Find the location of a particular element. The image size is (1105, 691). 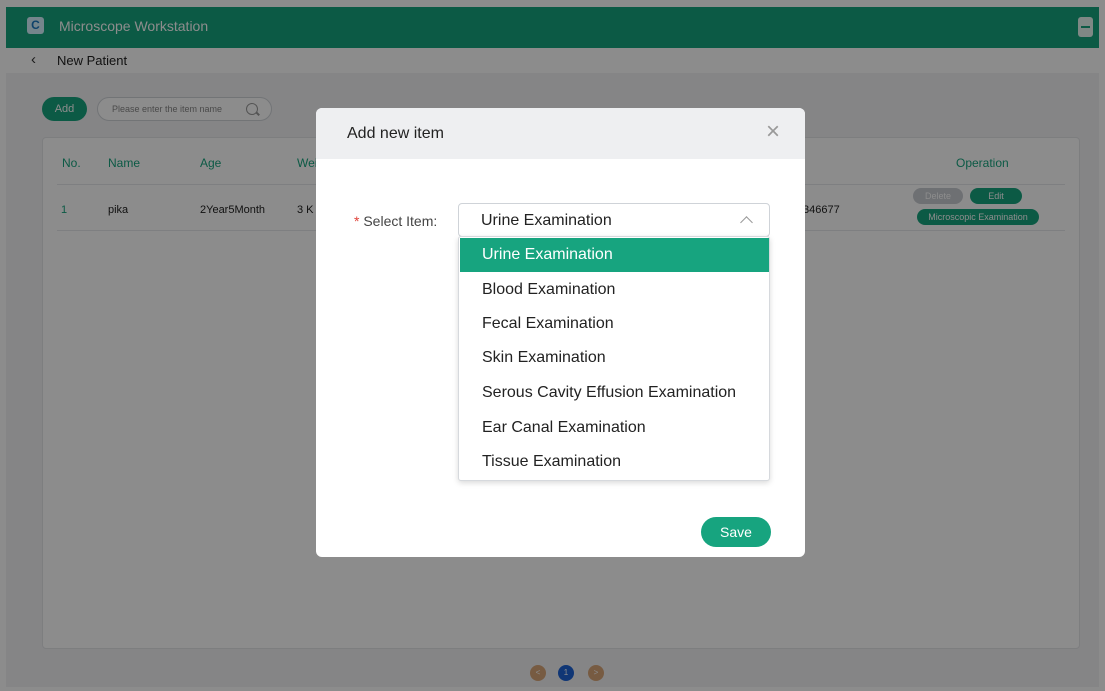

select-item-label: * Select Item: is located at coordinates (395, 221).